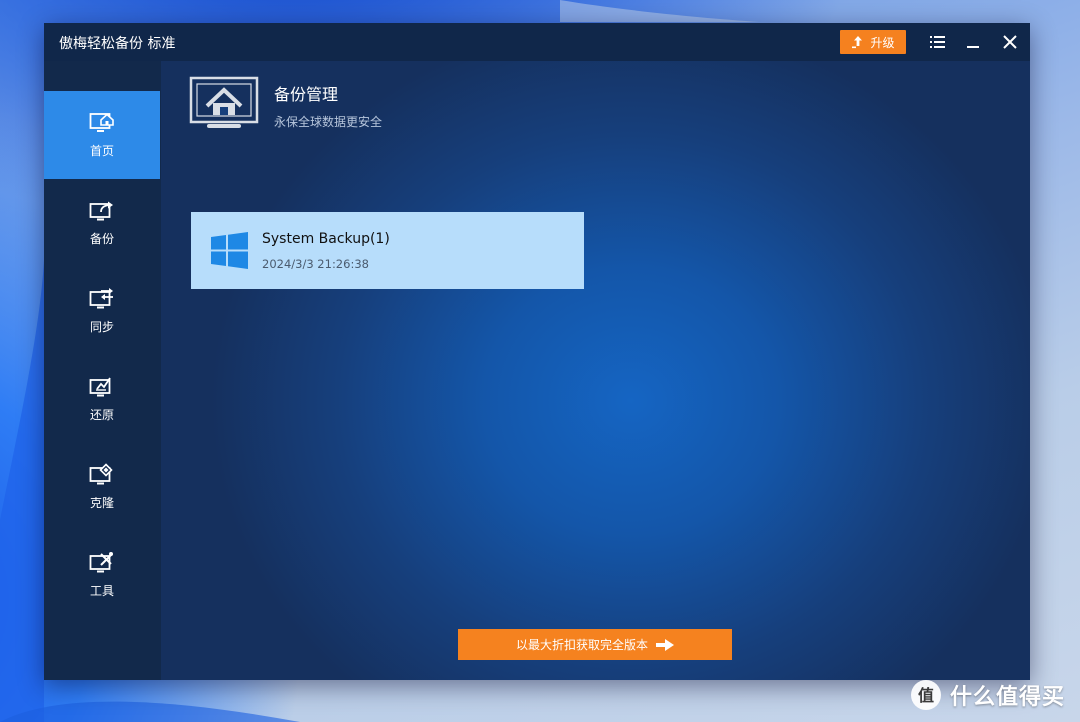 The width and height of the screenshot is (1080, 722). Describe the element at coordinates (306, 94) in the screenshot. I see `page-title: 备份管理` at that location.